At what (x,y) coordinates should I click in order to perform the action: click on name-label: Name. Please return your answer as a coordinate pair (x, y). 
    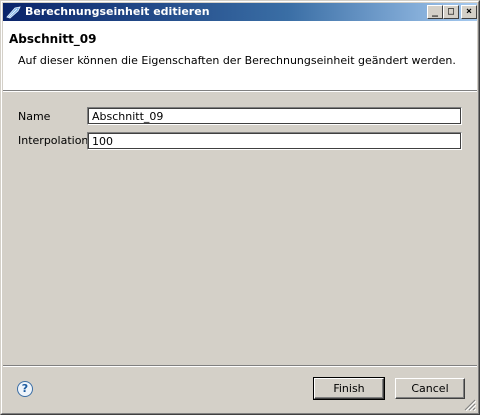
    Looking at the image, I should click on (34, 116).